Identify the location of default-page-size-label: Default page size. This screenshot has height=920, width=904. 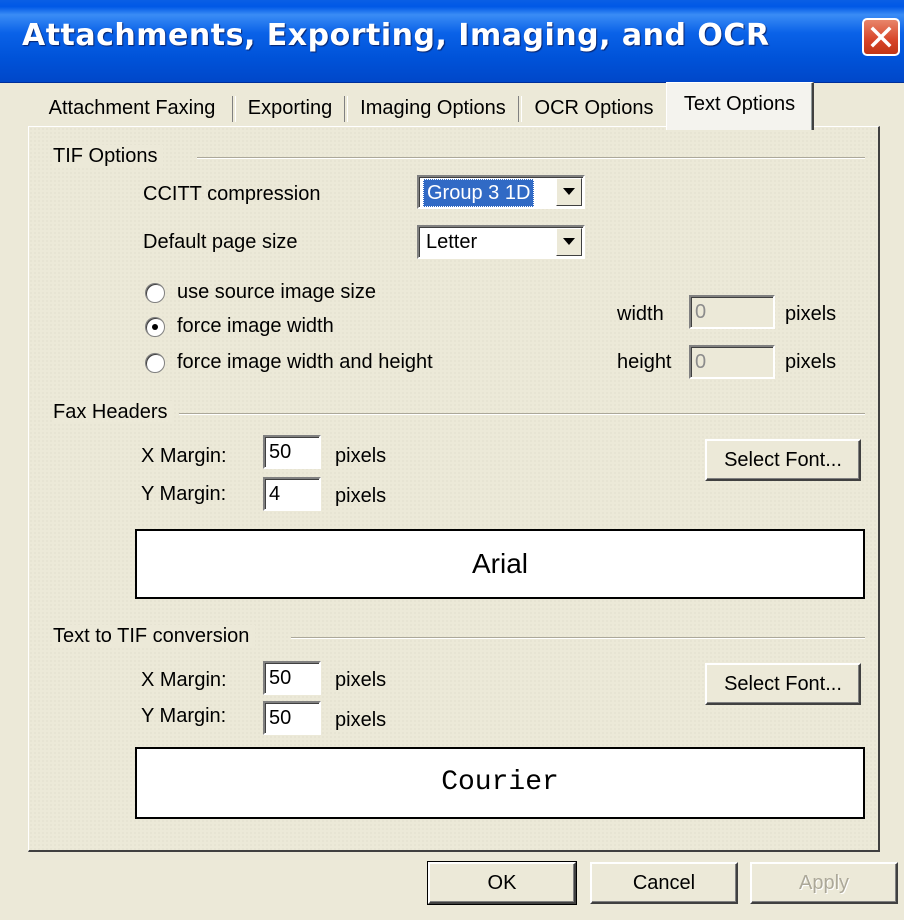
(220, 242).